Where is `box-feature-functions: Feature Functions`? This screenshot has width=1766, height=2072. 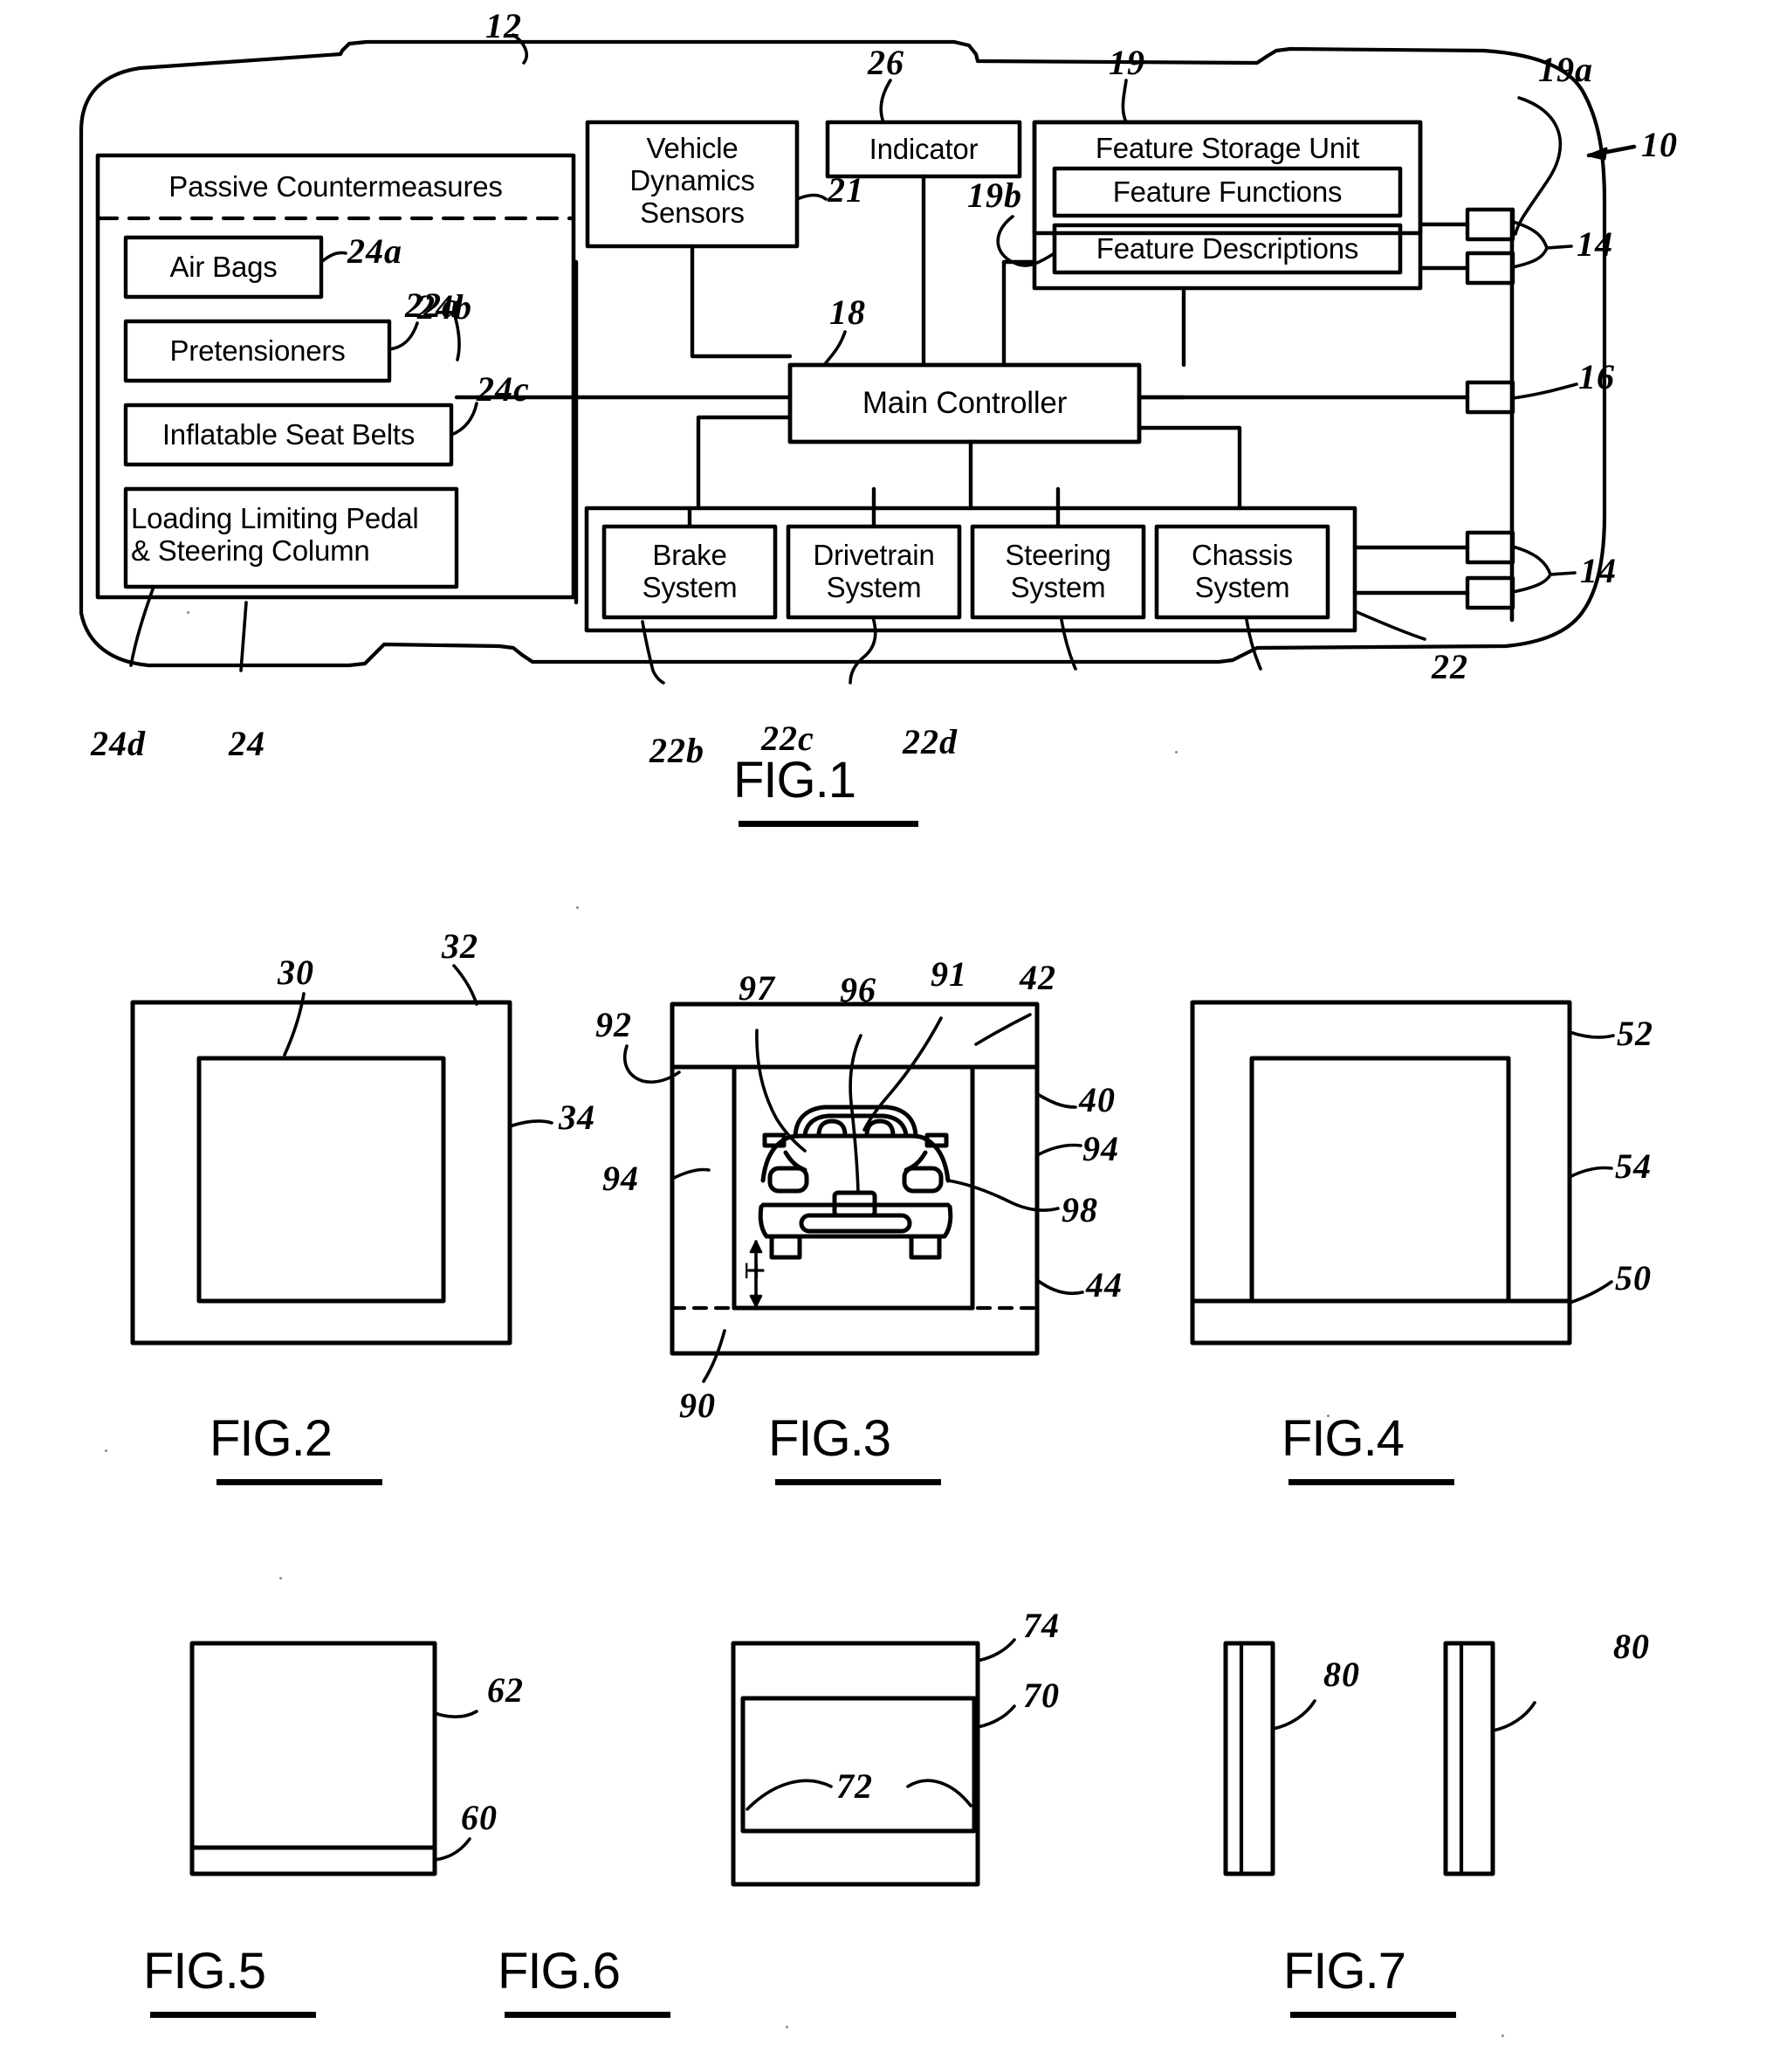 box-feature-functions: Feature Functions is located at coordinates (1227, 192).